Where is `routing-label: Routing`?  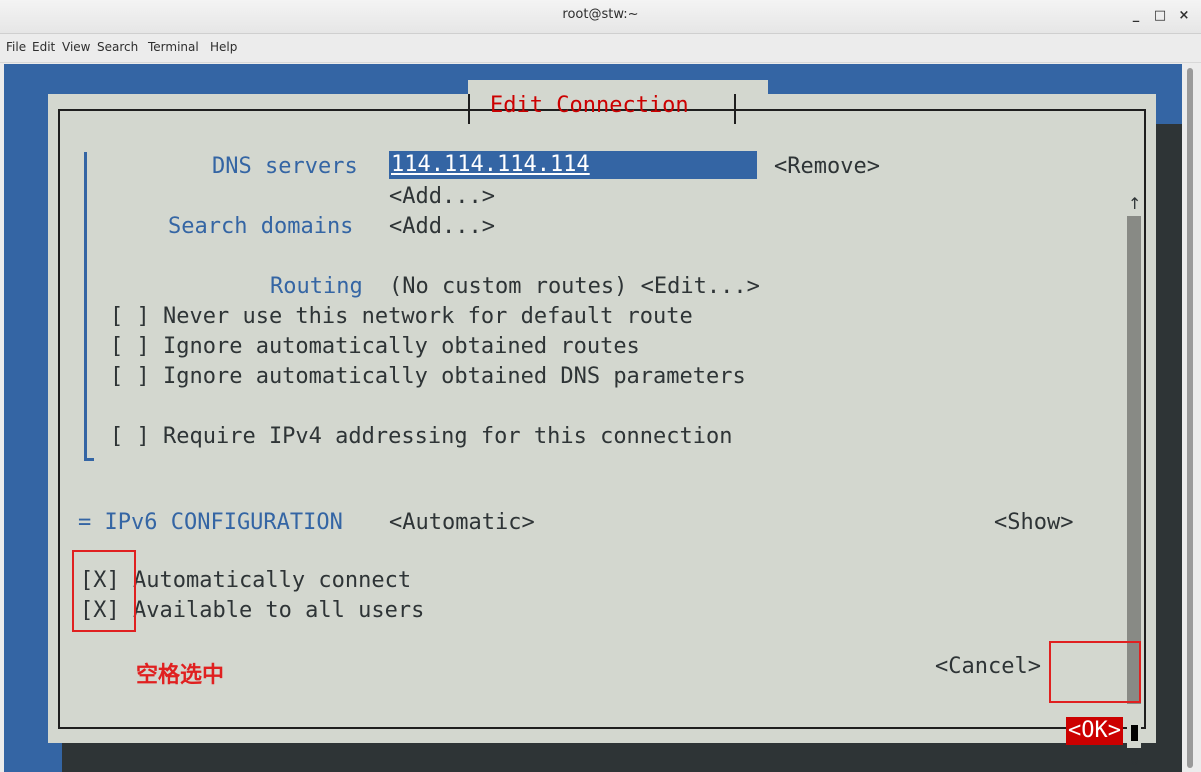 routing-label: Routing is located at coordinates (316, 286).